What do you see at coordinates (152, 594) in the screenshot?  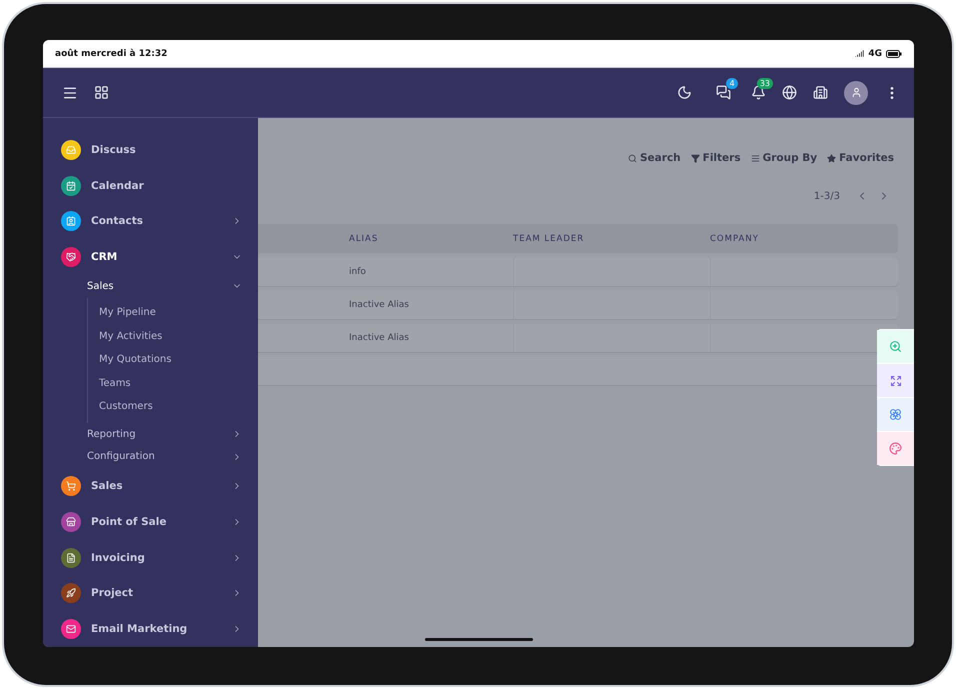 I see `sidebar-item: Project` at bounding box center [152, 594].